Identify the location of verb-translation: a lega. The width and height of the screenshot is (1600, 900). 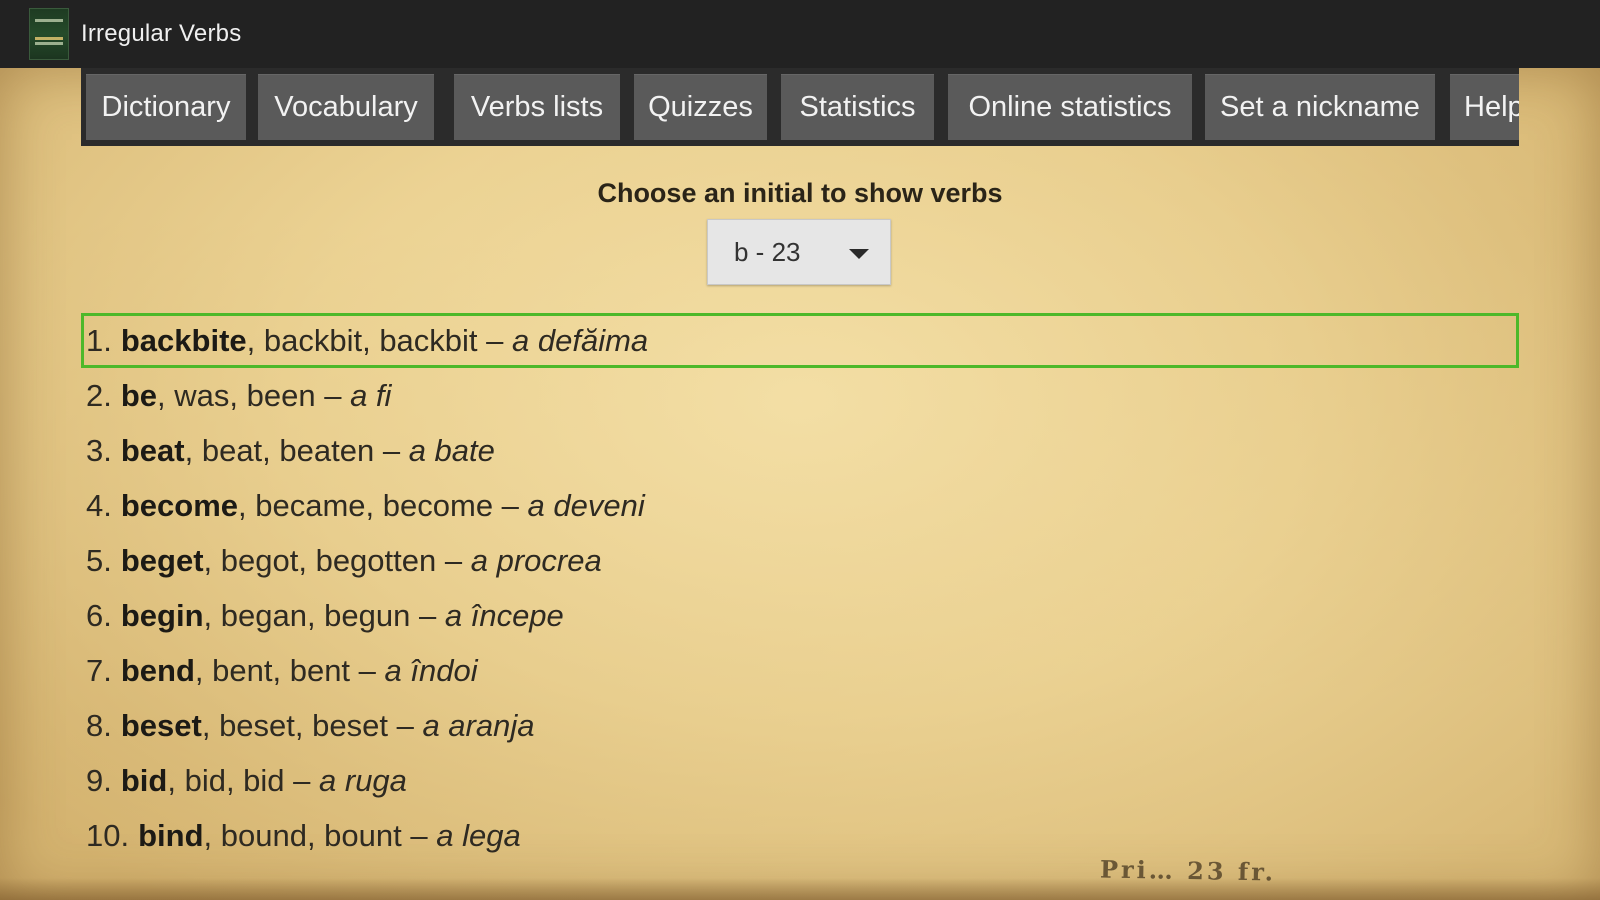
(478, 835).